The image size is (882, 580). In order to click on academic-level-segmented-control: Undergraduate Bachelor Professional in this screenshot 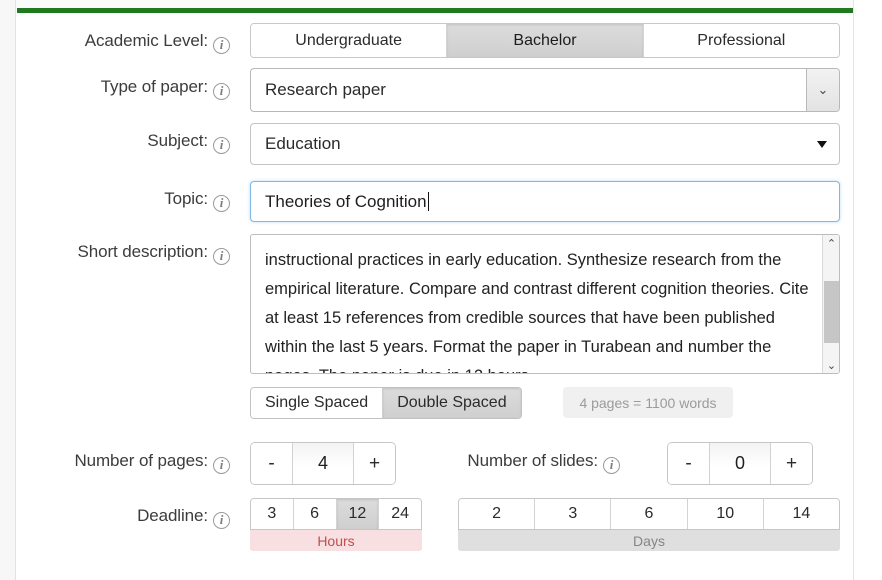, I will do `click(545, 40)`.